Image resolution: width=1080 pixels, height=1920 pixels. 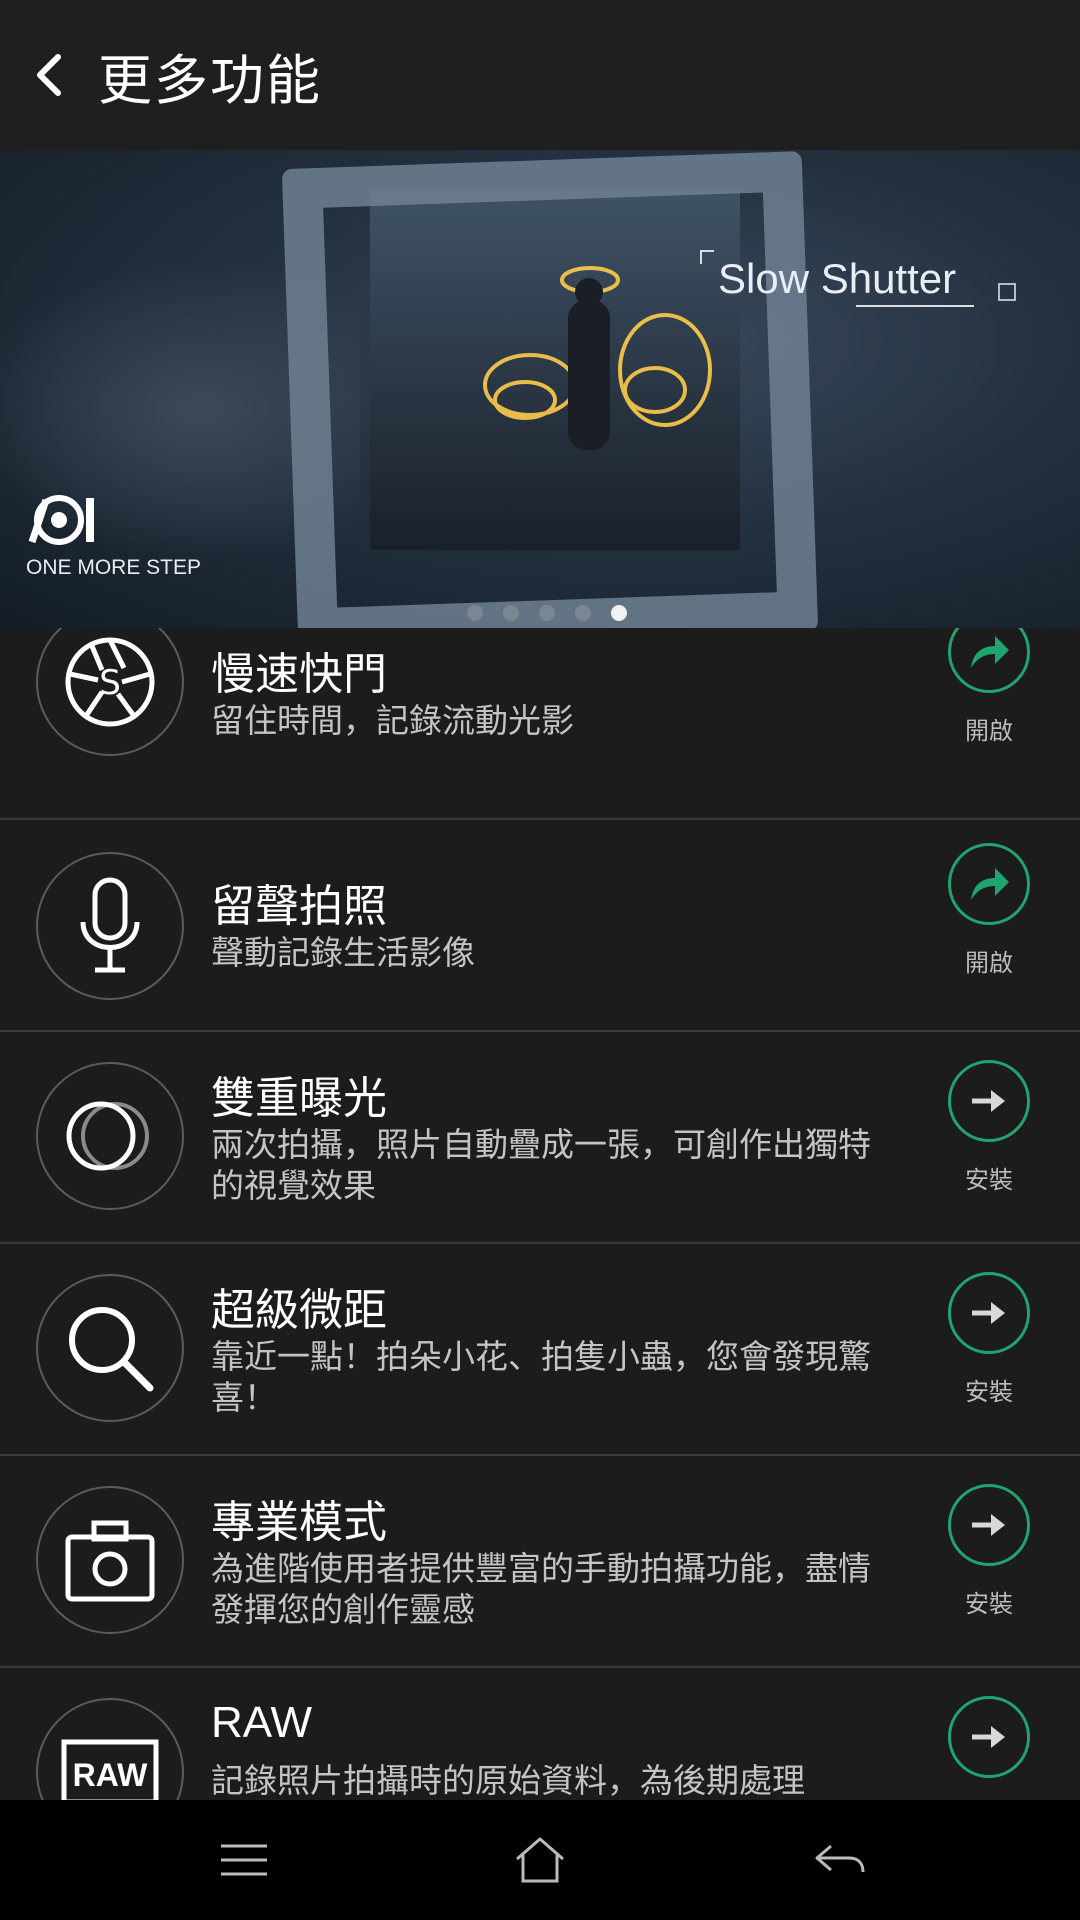 What do you see at coordinates (915, 306) in the screenshot?
I see `banner-title-underline` at bounding box center [915, 306].